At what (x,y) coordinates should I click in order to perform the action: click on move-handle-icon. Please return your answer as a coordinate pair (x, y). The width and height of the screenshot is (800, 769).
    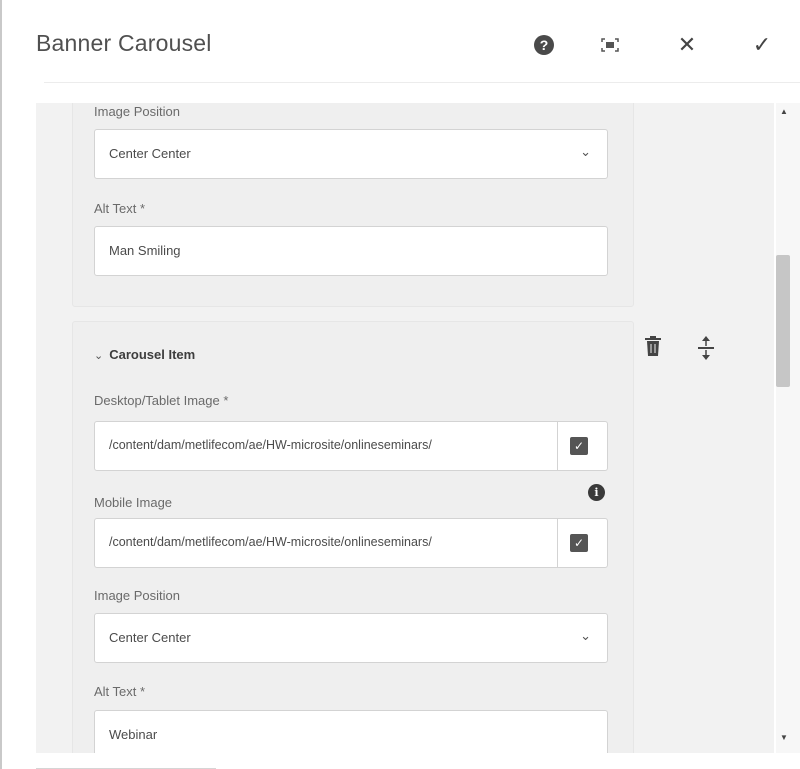
    Looking at the image, I should click on (706, 348).